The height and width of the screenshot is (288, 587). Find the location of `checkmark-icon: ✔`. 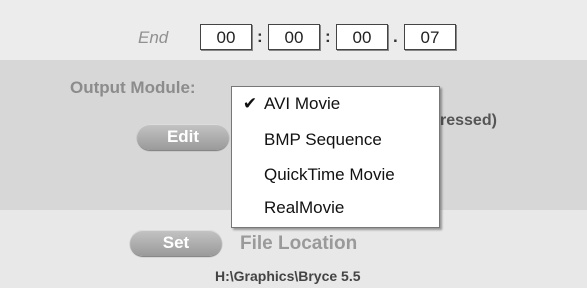

checkmark-icon: ✔ is located at coordinates (250, 103).